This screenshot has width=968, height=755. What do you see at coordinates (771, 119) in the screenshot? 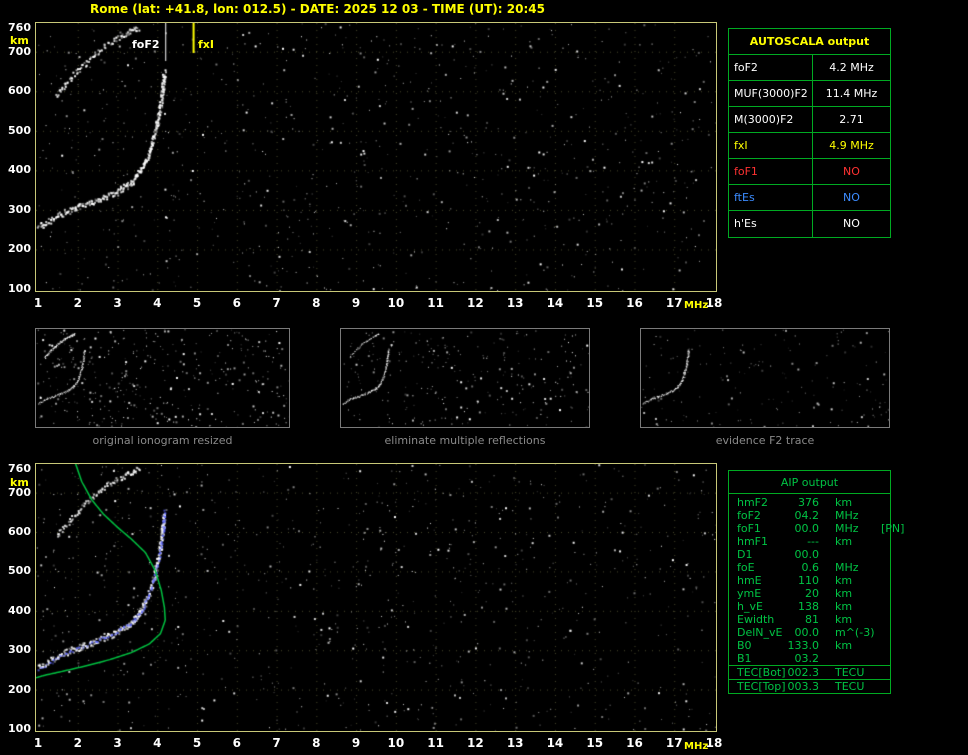
I see `autoscala-param-name: M(3000)F2` at bounding box center [771, 119].